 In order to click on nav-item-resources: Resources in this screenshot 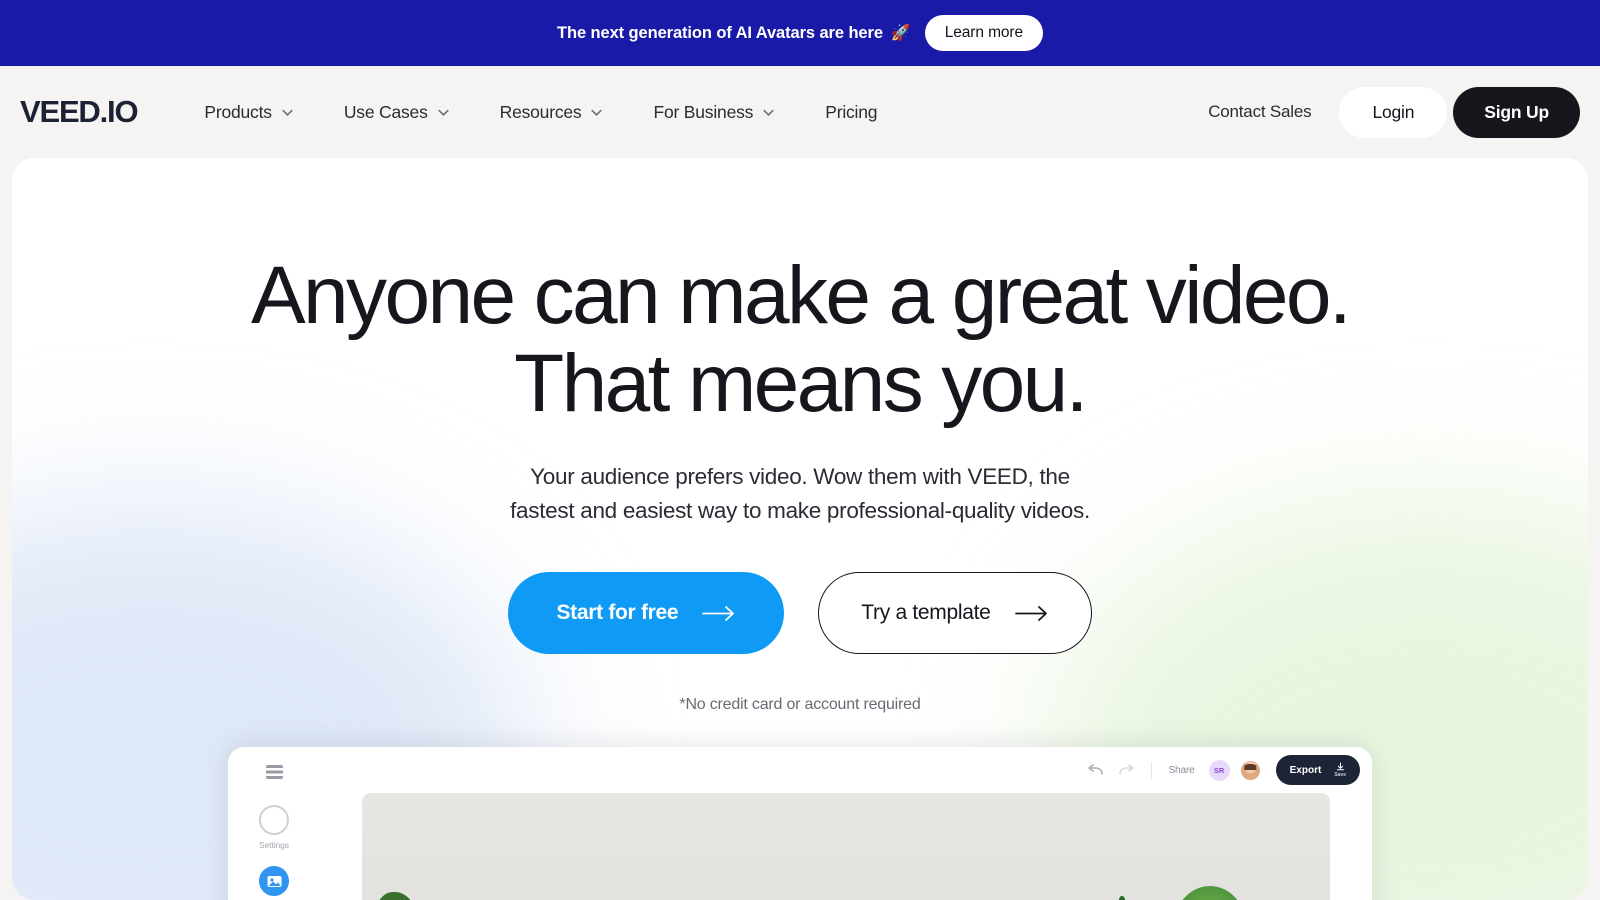, I will do `click(552, 112)`.